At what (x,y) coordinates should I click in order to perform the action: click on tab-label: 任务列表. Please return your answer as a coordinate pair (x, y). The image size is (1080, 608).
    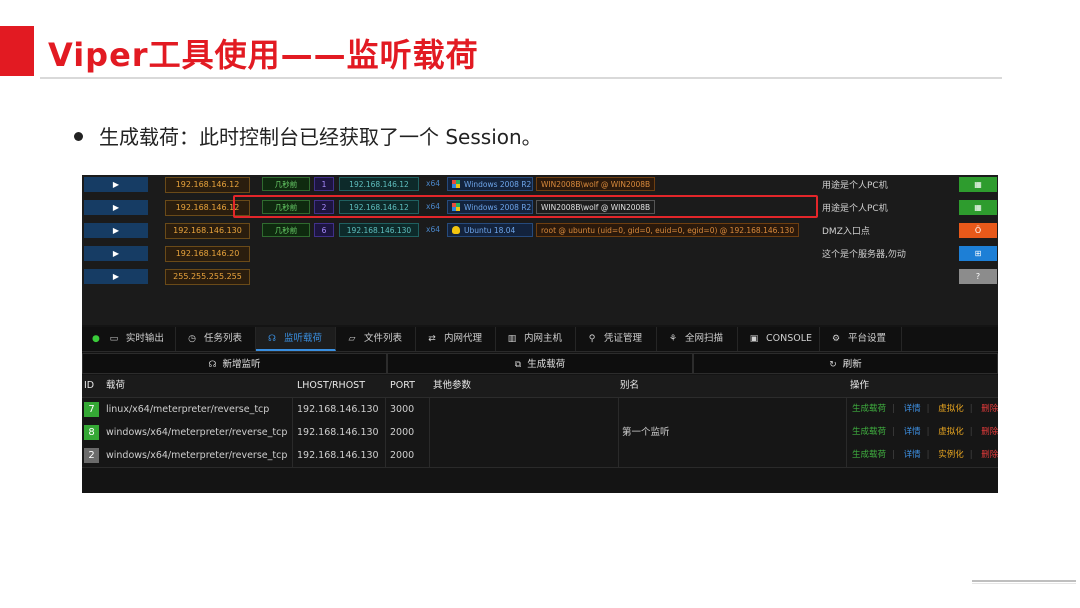
    Looking at the image, I should click on (223, 338).